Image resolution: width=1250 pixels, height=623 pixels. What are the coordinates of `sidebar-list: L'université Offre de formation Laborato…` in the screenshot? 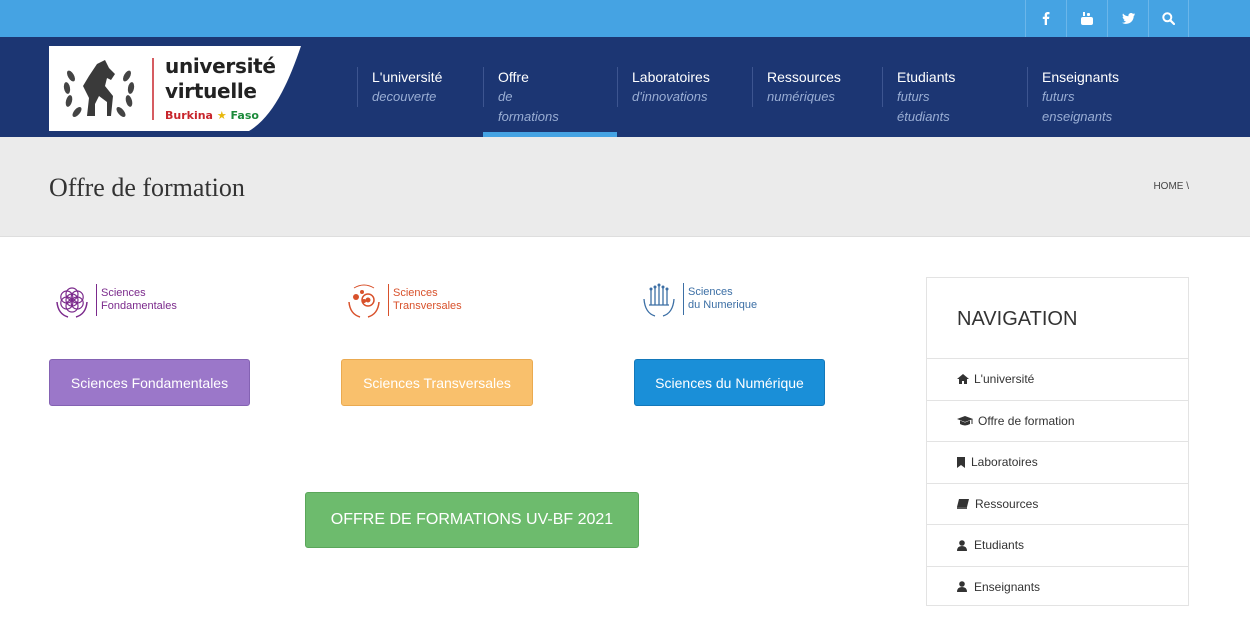 It's located at (1057, 482).